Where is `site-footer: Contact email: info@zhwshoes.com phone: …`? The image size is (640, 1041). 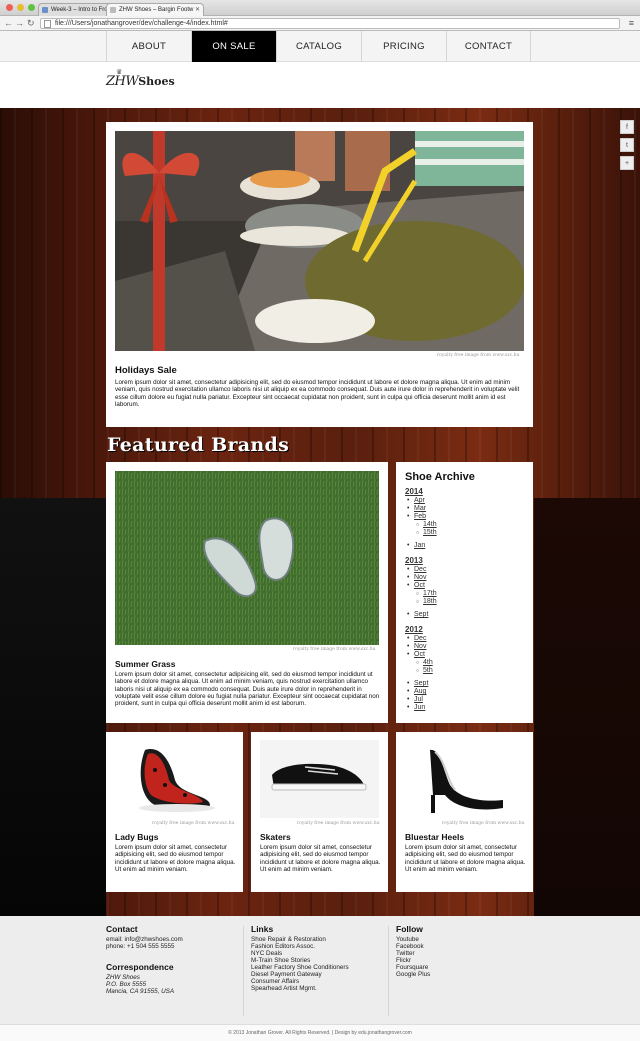
site-footer: Contact email: info@zhwshoes.com phone: … is located at coordinates (320, 970).